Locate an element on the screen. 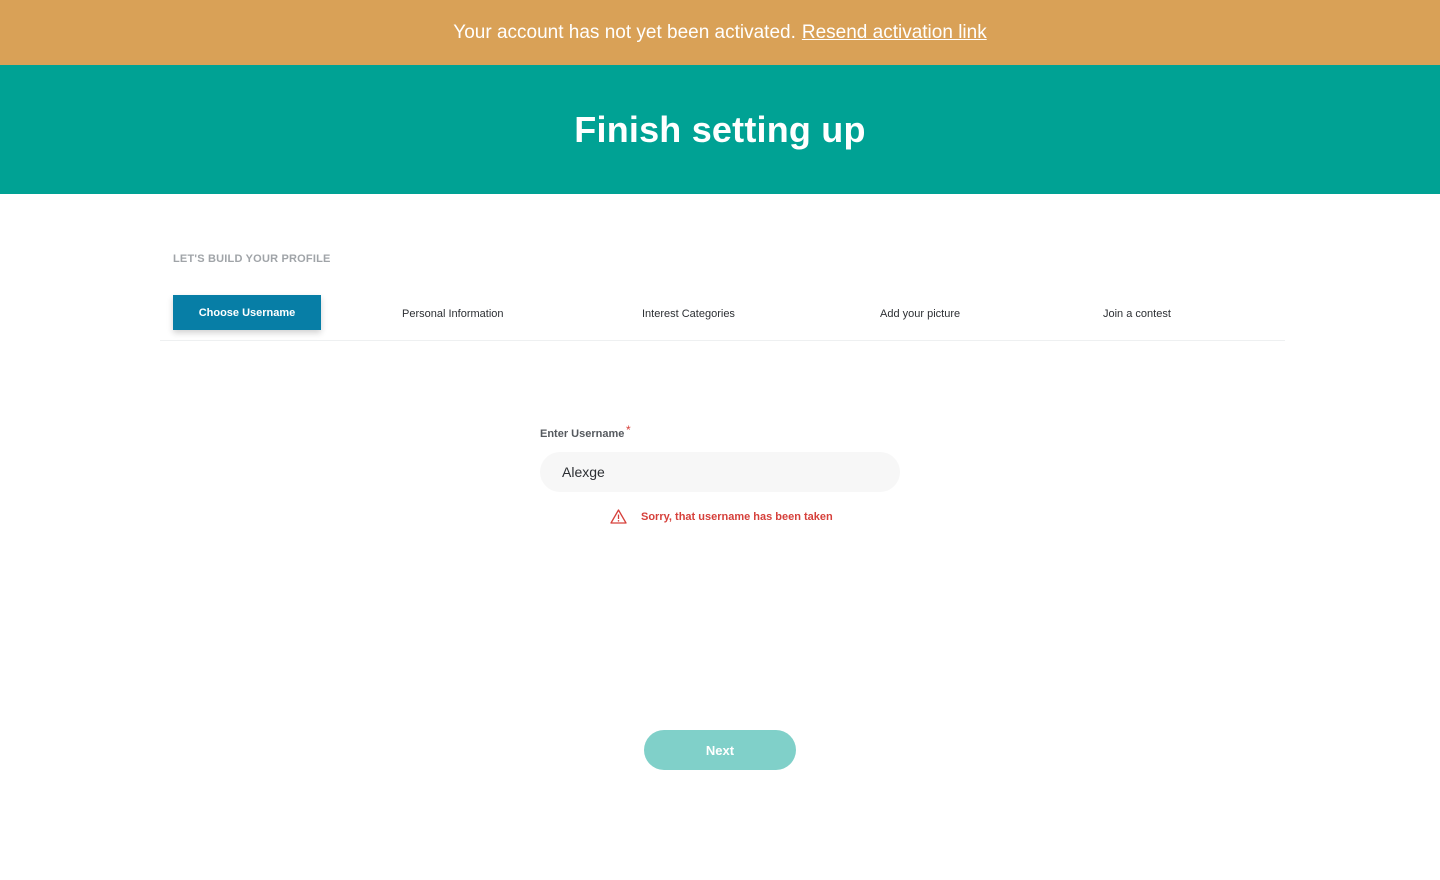 This screenshot has width=1440, height=880. username-label: Enter Username is located at coordinates (582, 434).